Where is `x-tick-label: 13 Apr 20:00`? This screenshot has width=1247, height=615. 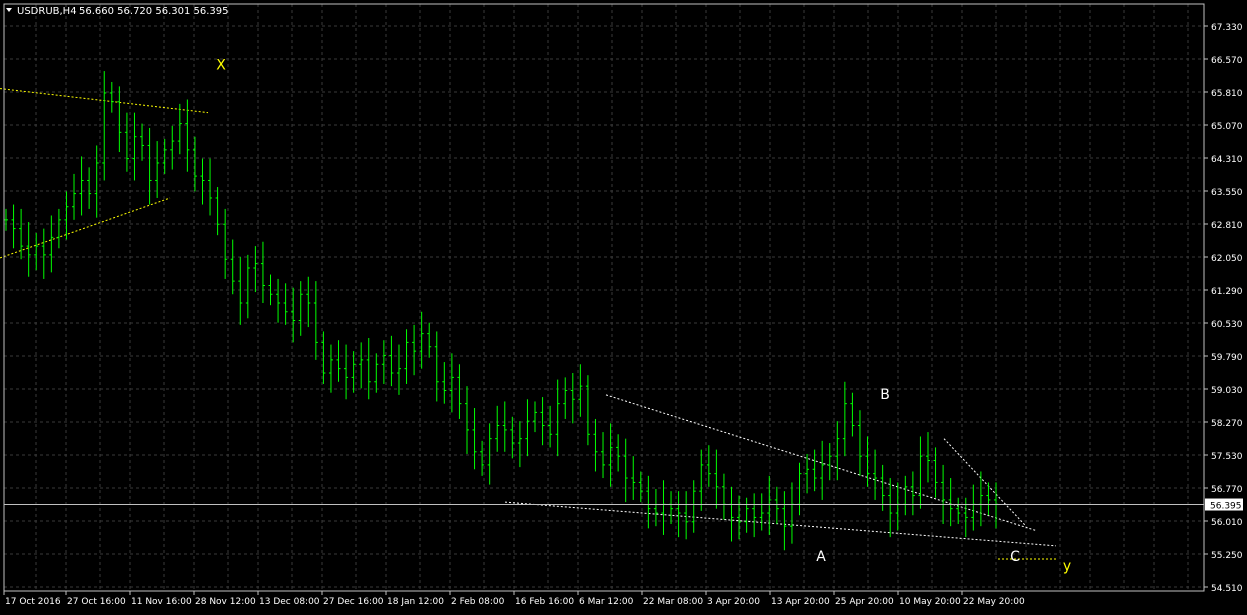 x-tick-label: 13 Apr 20:00 is located at coordinates (800, 602).